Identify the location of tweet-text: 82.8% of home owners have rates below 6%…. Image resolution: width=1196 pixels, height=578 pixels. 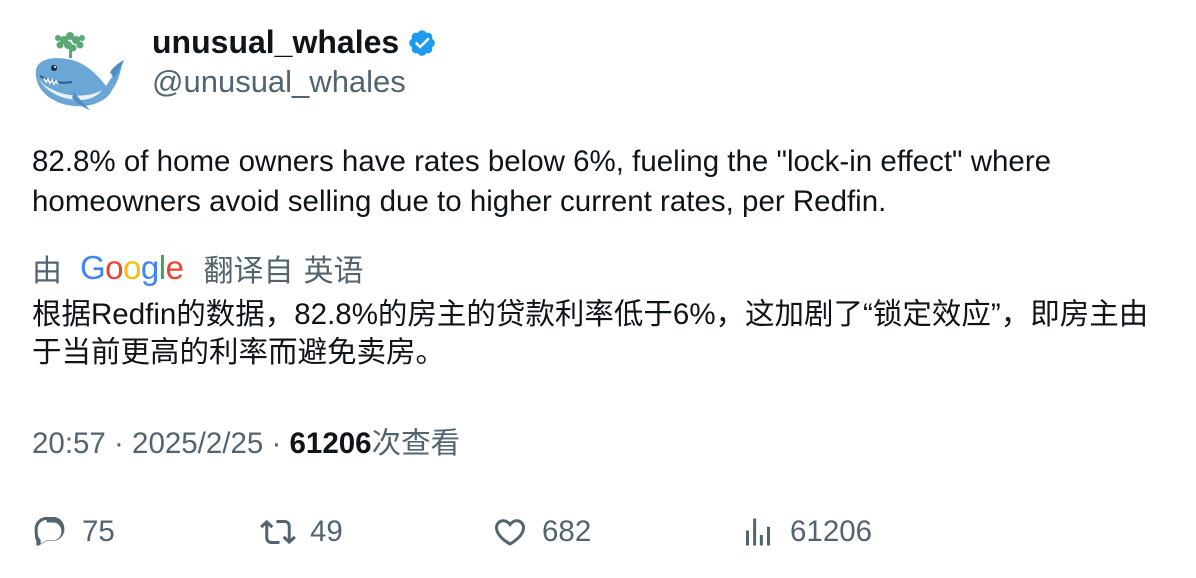
(542, 181).